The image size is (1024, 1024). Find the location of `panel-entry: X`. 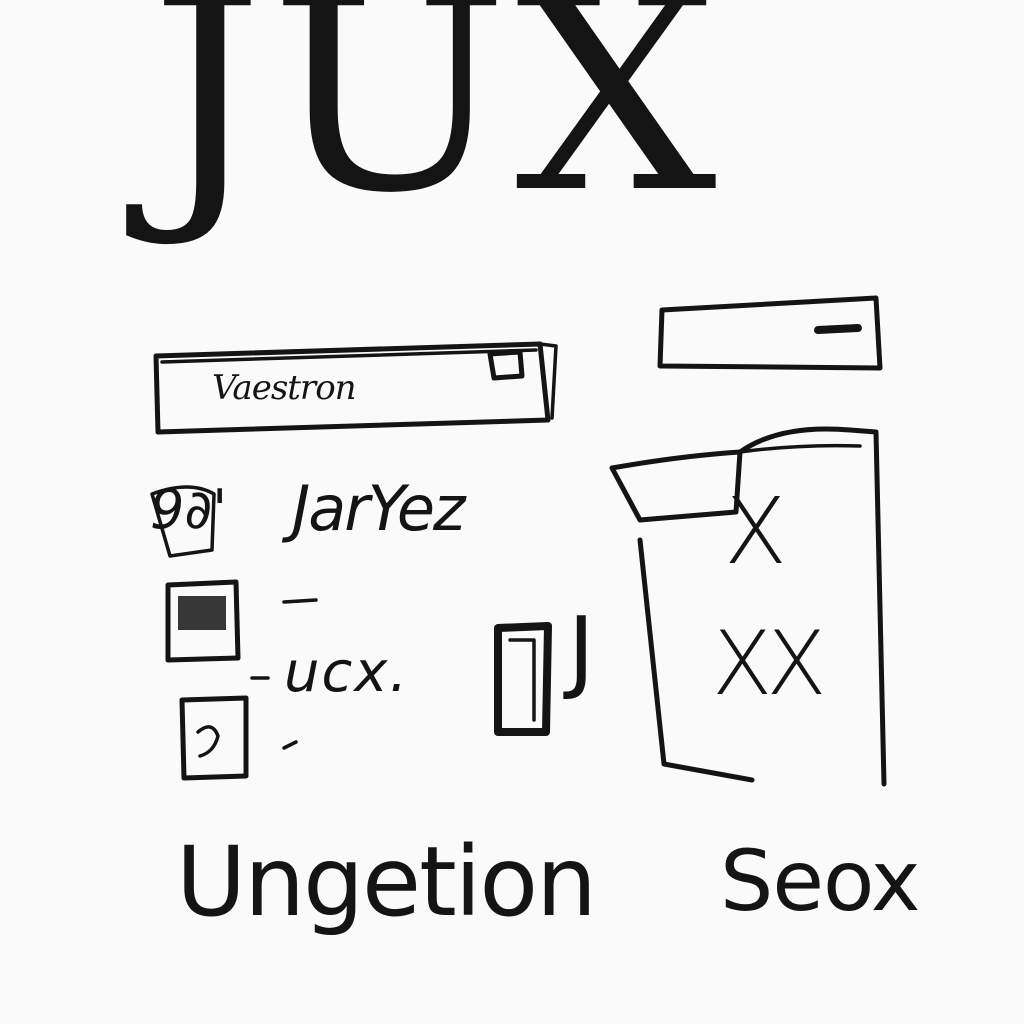

panel-entry: X is located at coordinates (755, 531).